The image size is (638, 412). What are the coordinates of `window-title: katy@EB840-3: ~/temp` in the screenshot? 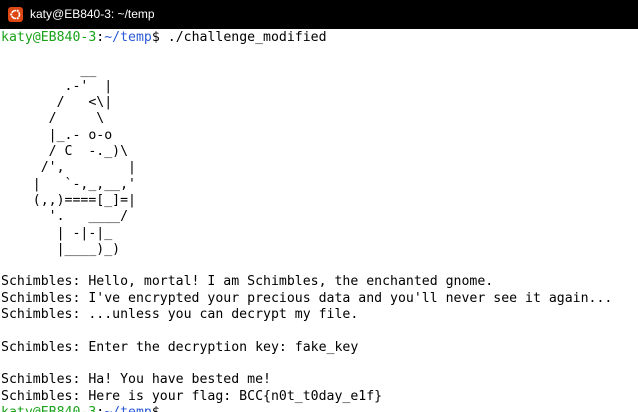 It's located at (92, 14).